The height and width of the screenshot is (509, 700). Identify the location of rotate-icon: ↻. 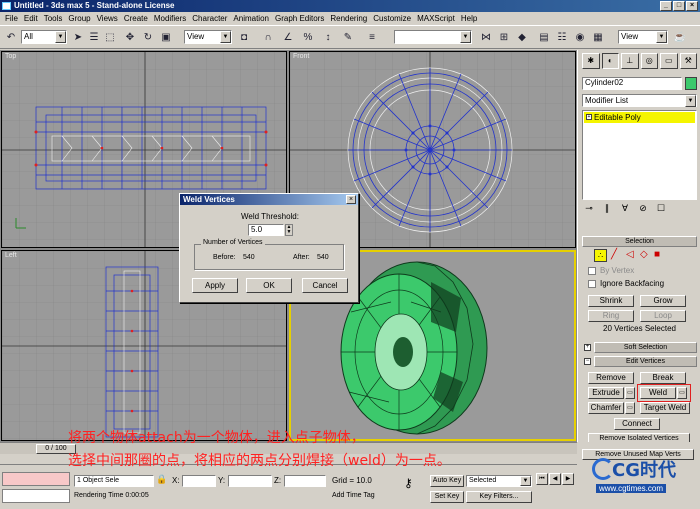
(148, 37).